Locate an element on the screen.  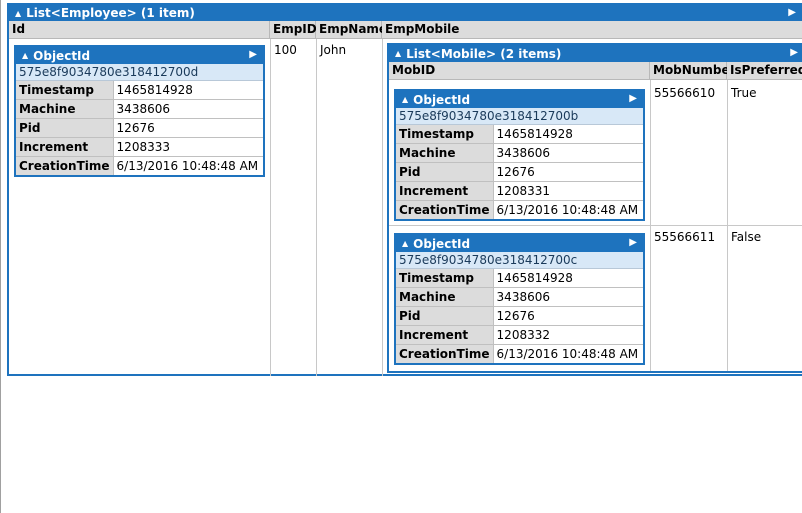
column-header-mobnumber: MobNumber is located at coordinates (693, 71).